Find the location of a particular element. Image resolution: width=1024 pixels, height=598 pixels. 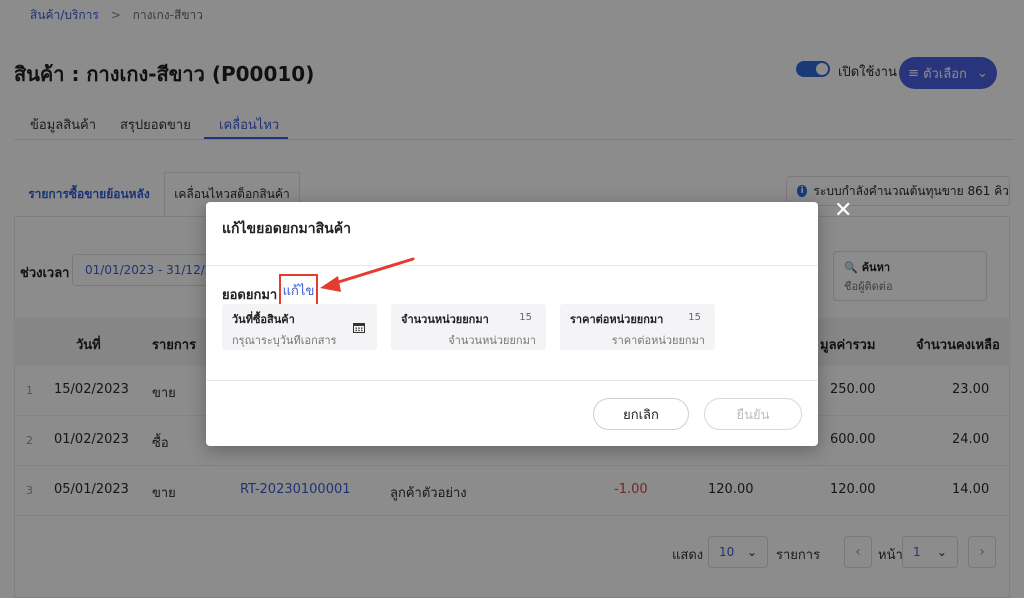

purchase-date-input is located at coordinates (299, 340).